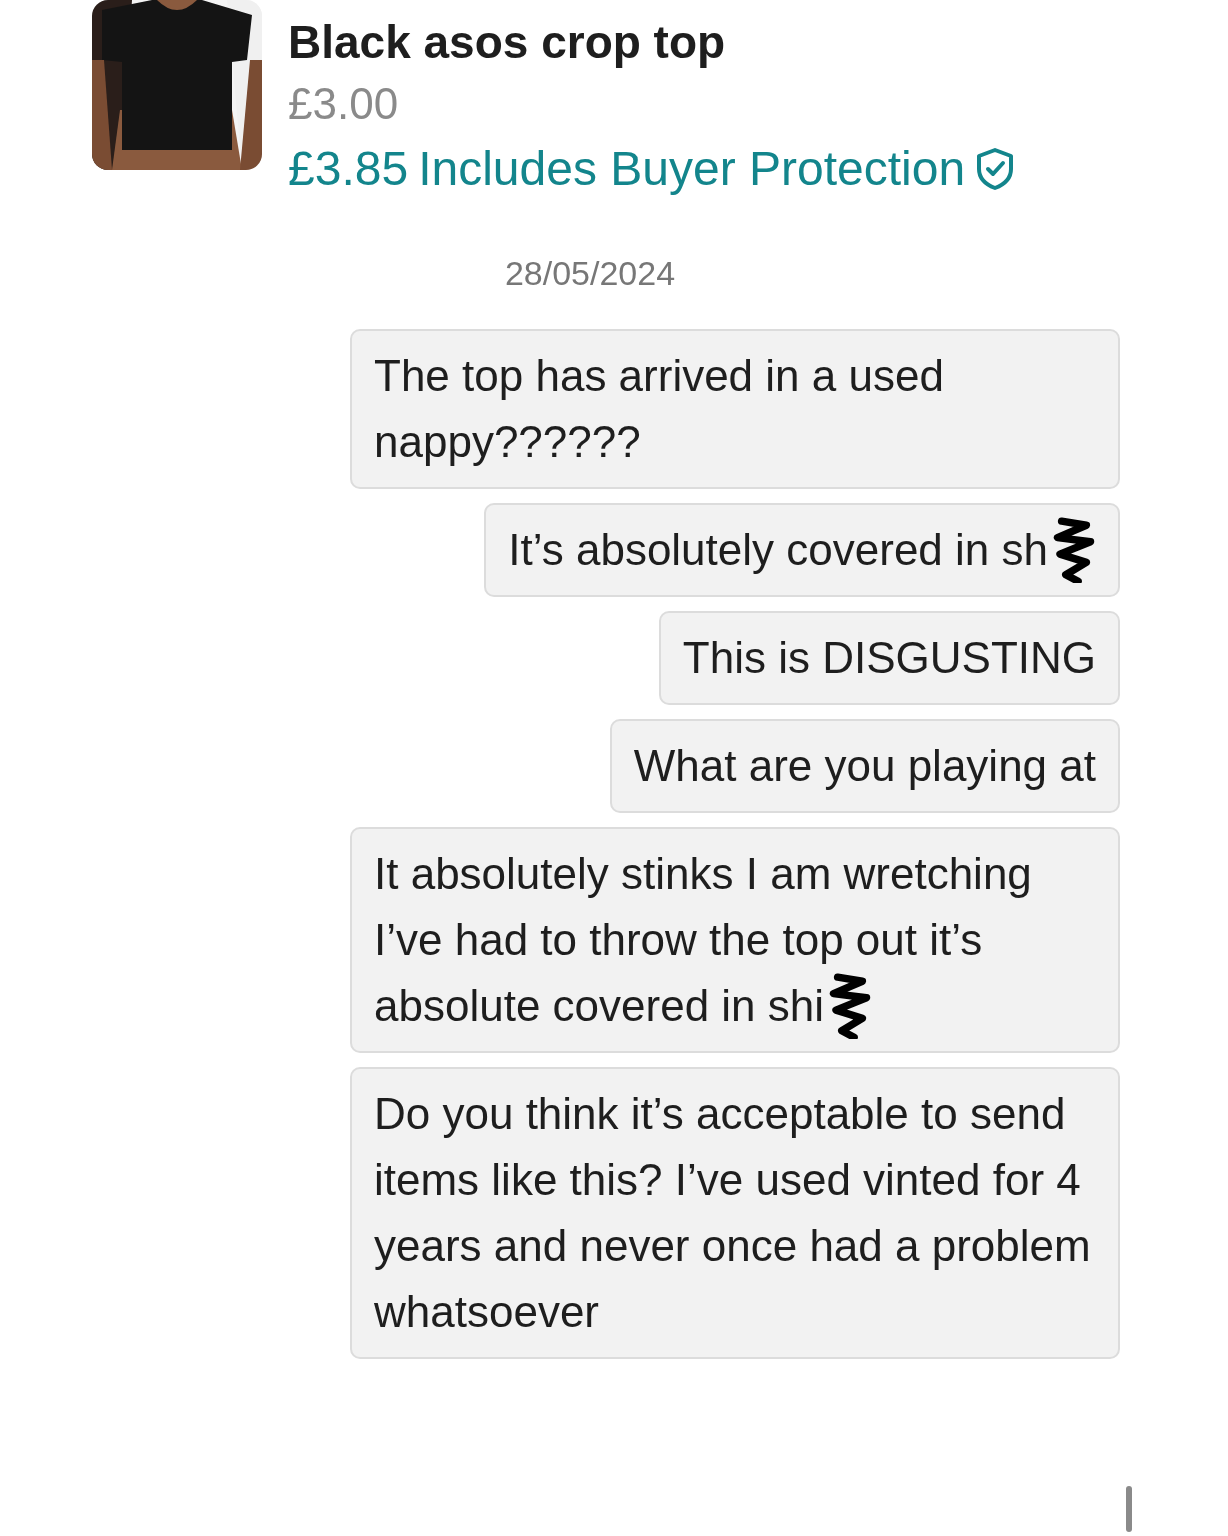  I want to click on date-label: 28/05/2024, so click(590, 273).